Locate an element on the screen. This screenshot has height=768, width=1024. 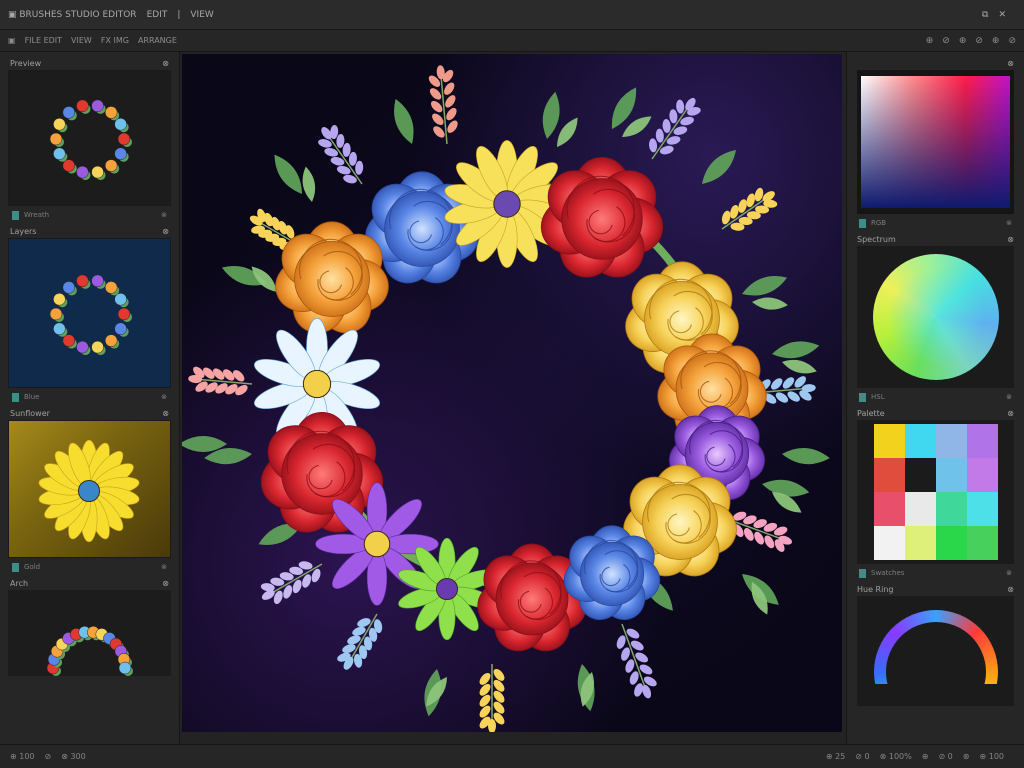
mode-label: RGB is located at coordinates (879, 223).